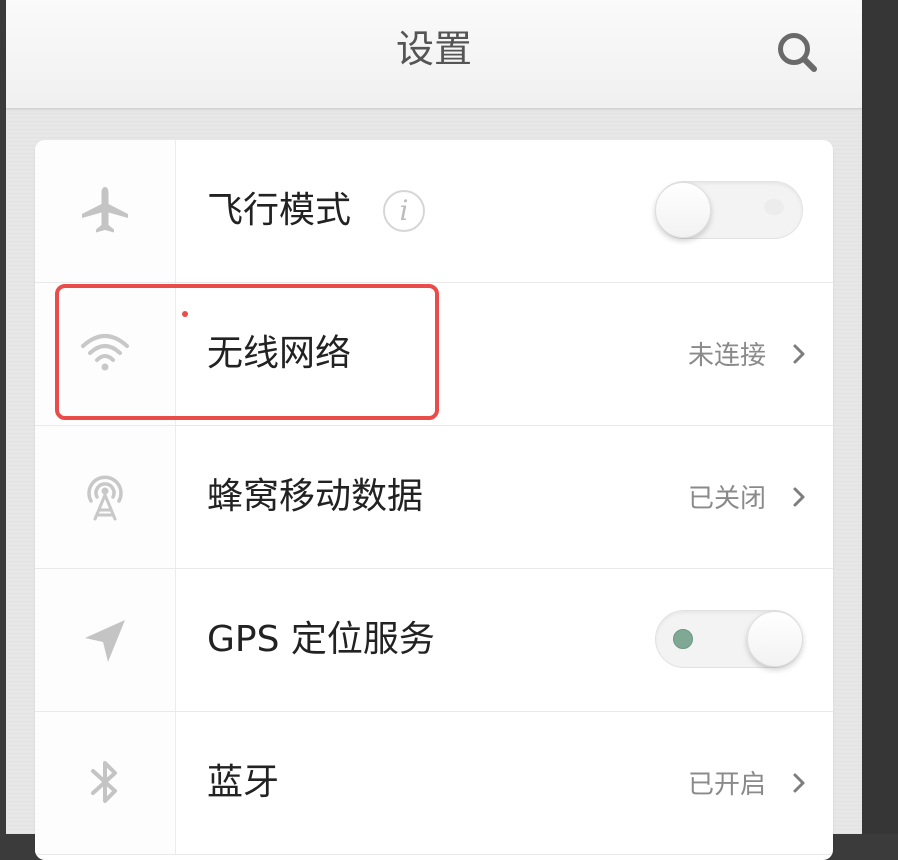 The image size is (898, 860). I want to click on bluetooth-icon, so click(104, 782).